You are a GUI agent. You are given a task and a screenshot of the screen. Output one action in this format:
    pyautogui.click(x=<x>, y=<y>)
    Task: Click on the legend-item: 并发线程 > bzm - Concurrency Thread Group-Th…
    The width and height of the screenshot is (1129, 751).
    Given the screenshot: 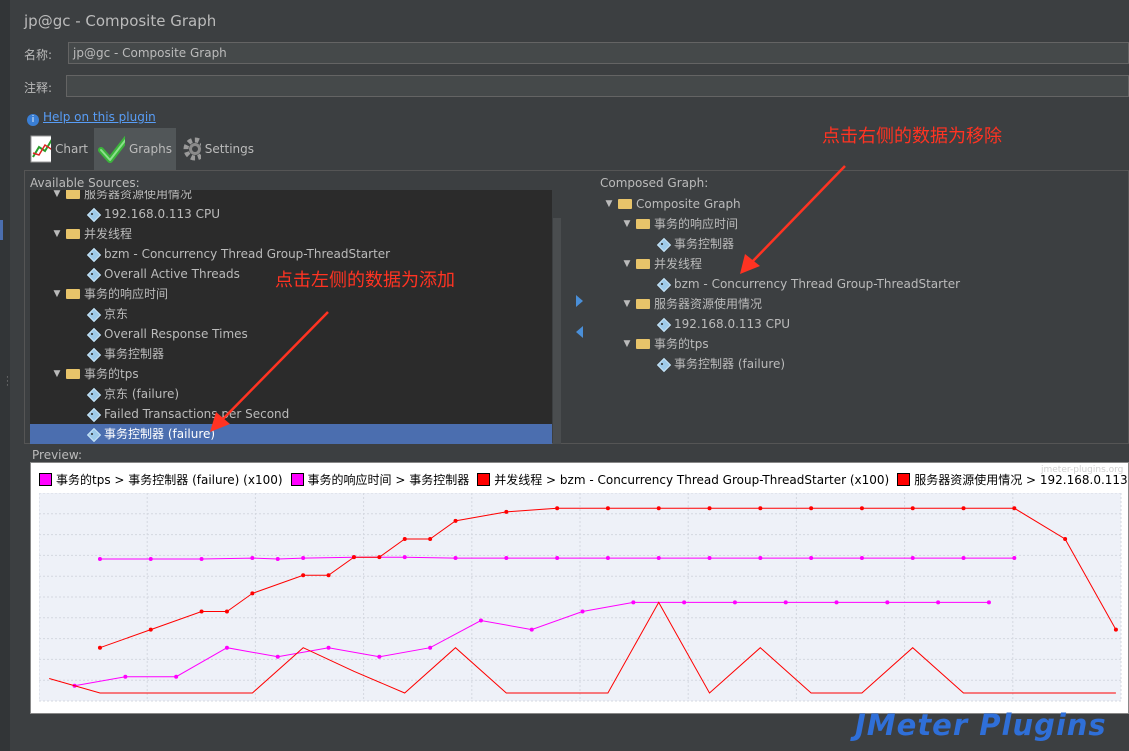 What is the action you would take?
    pyautogui.click(x=683, y=479)
    